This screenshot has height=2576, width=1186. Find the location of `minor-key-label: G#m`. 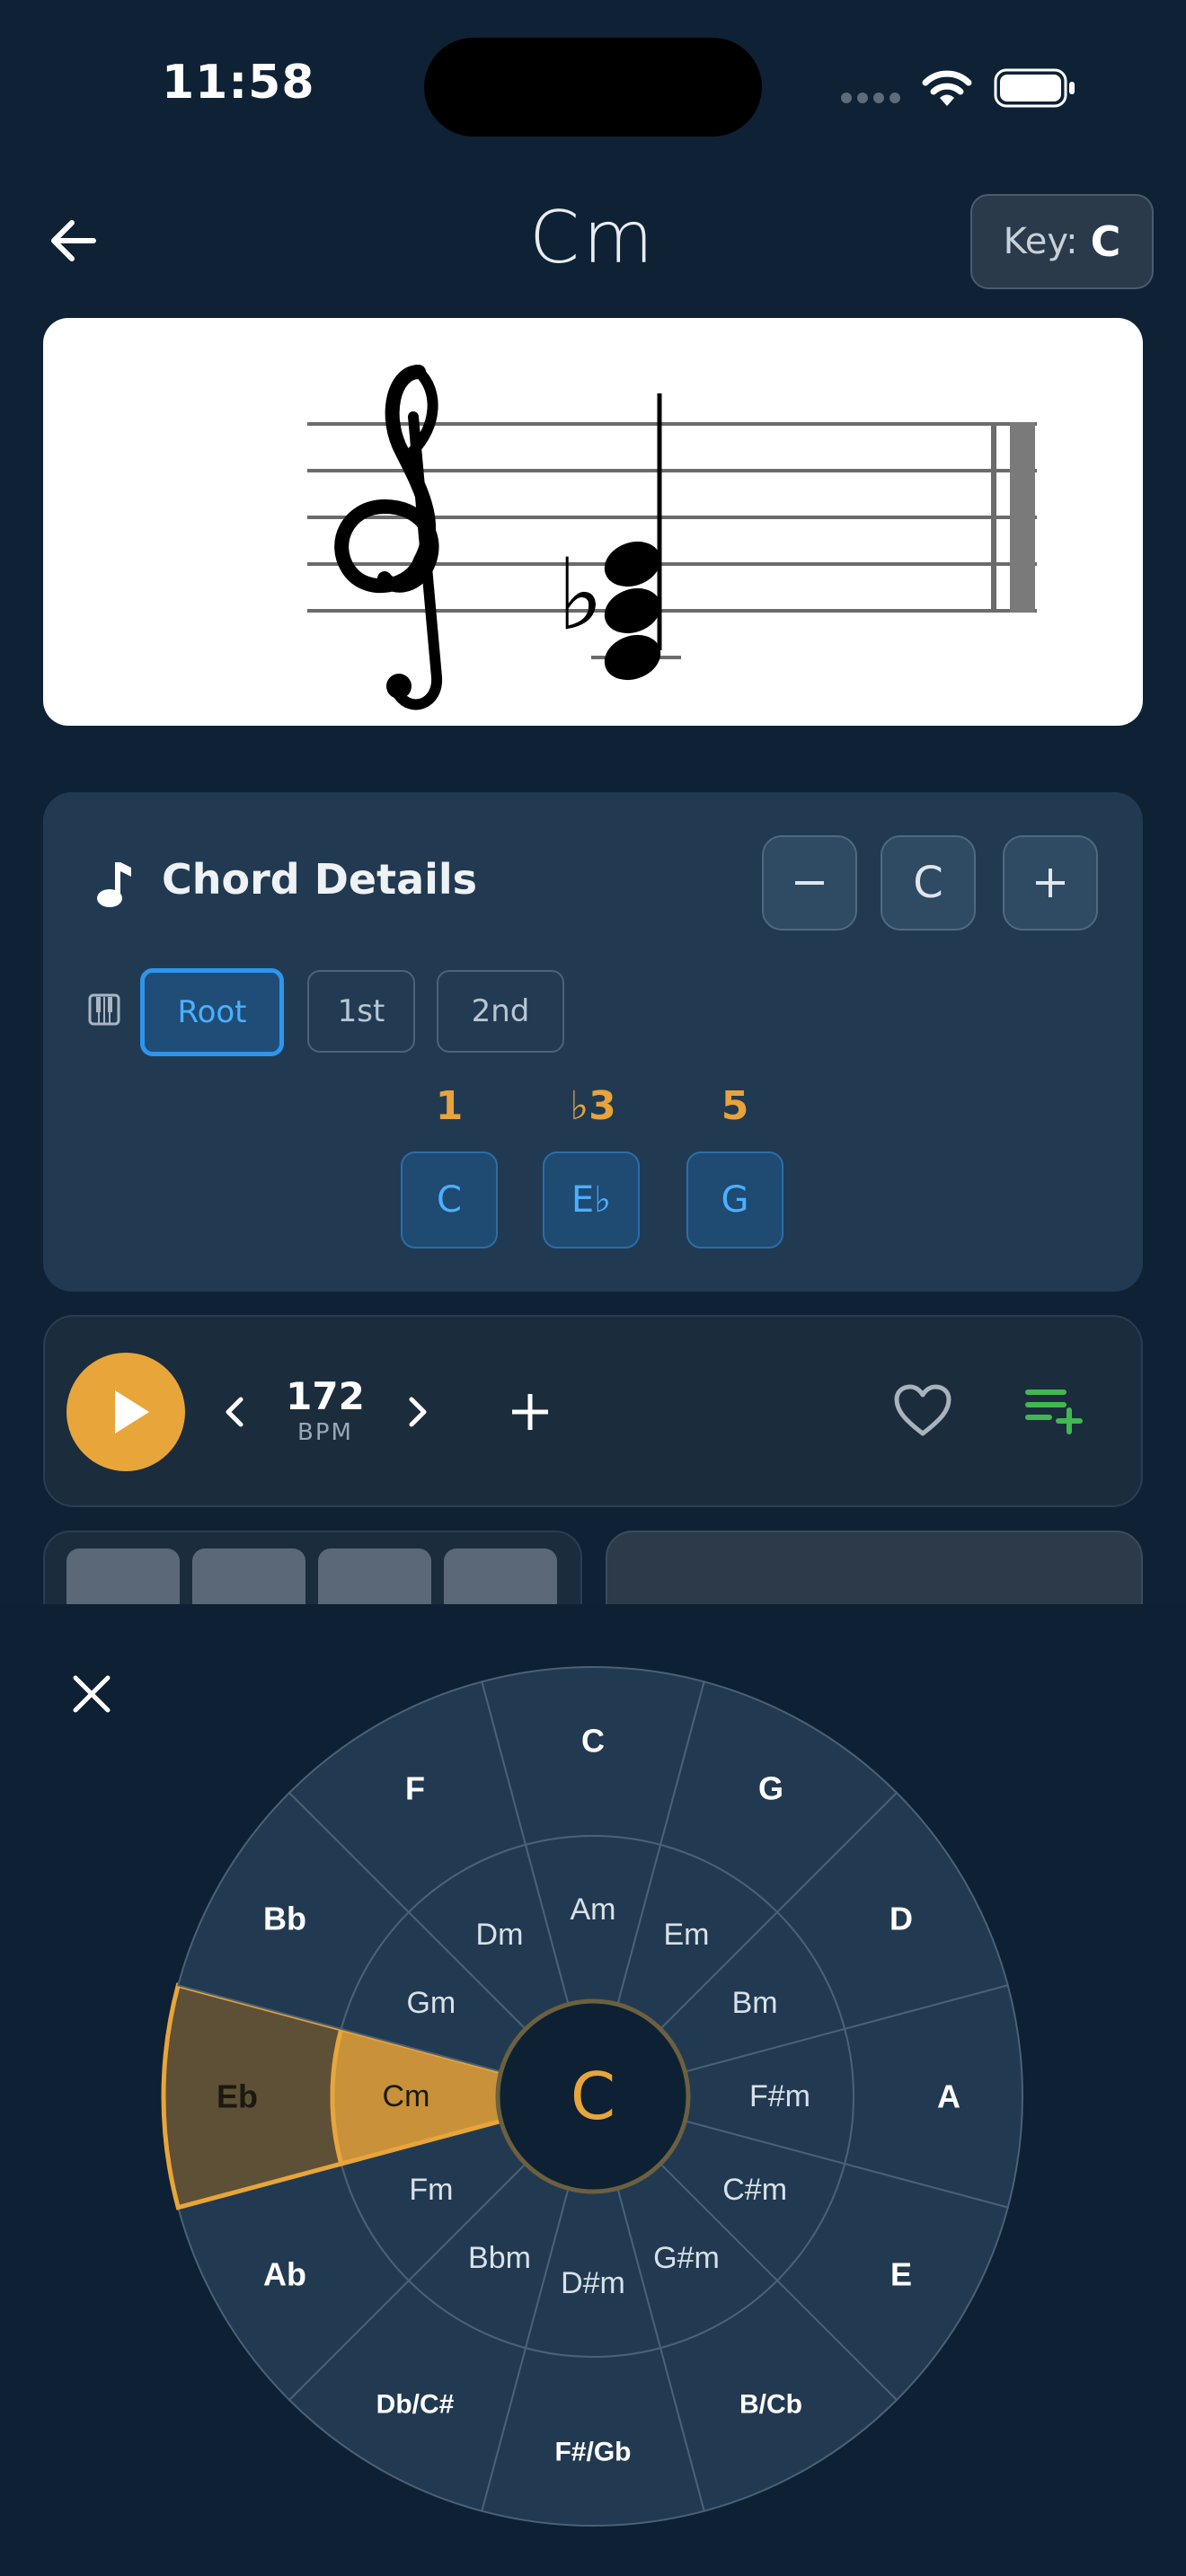

minor-key-label: G#m is located at coordinates (686, 2258).